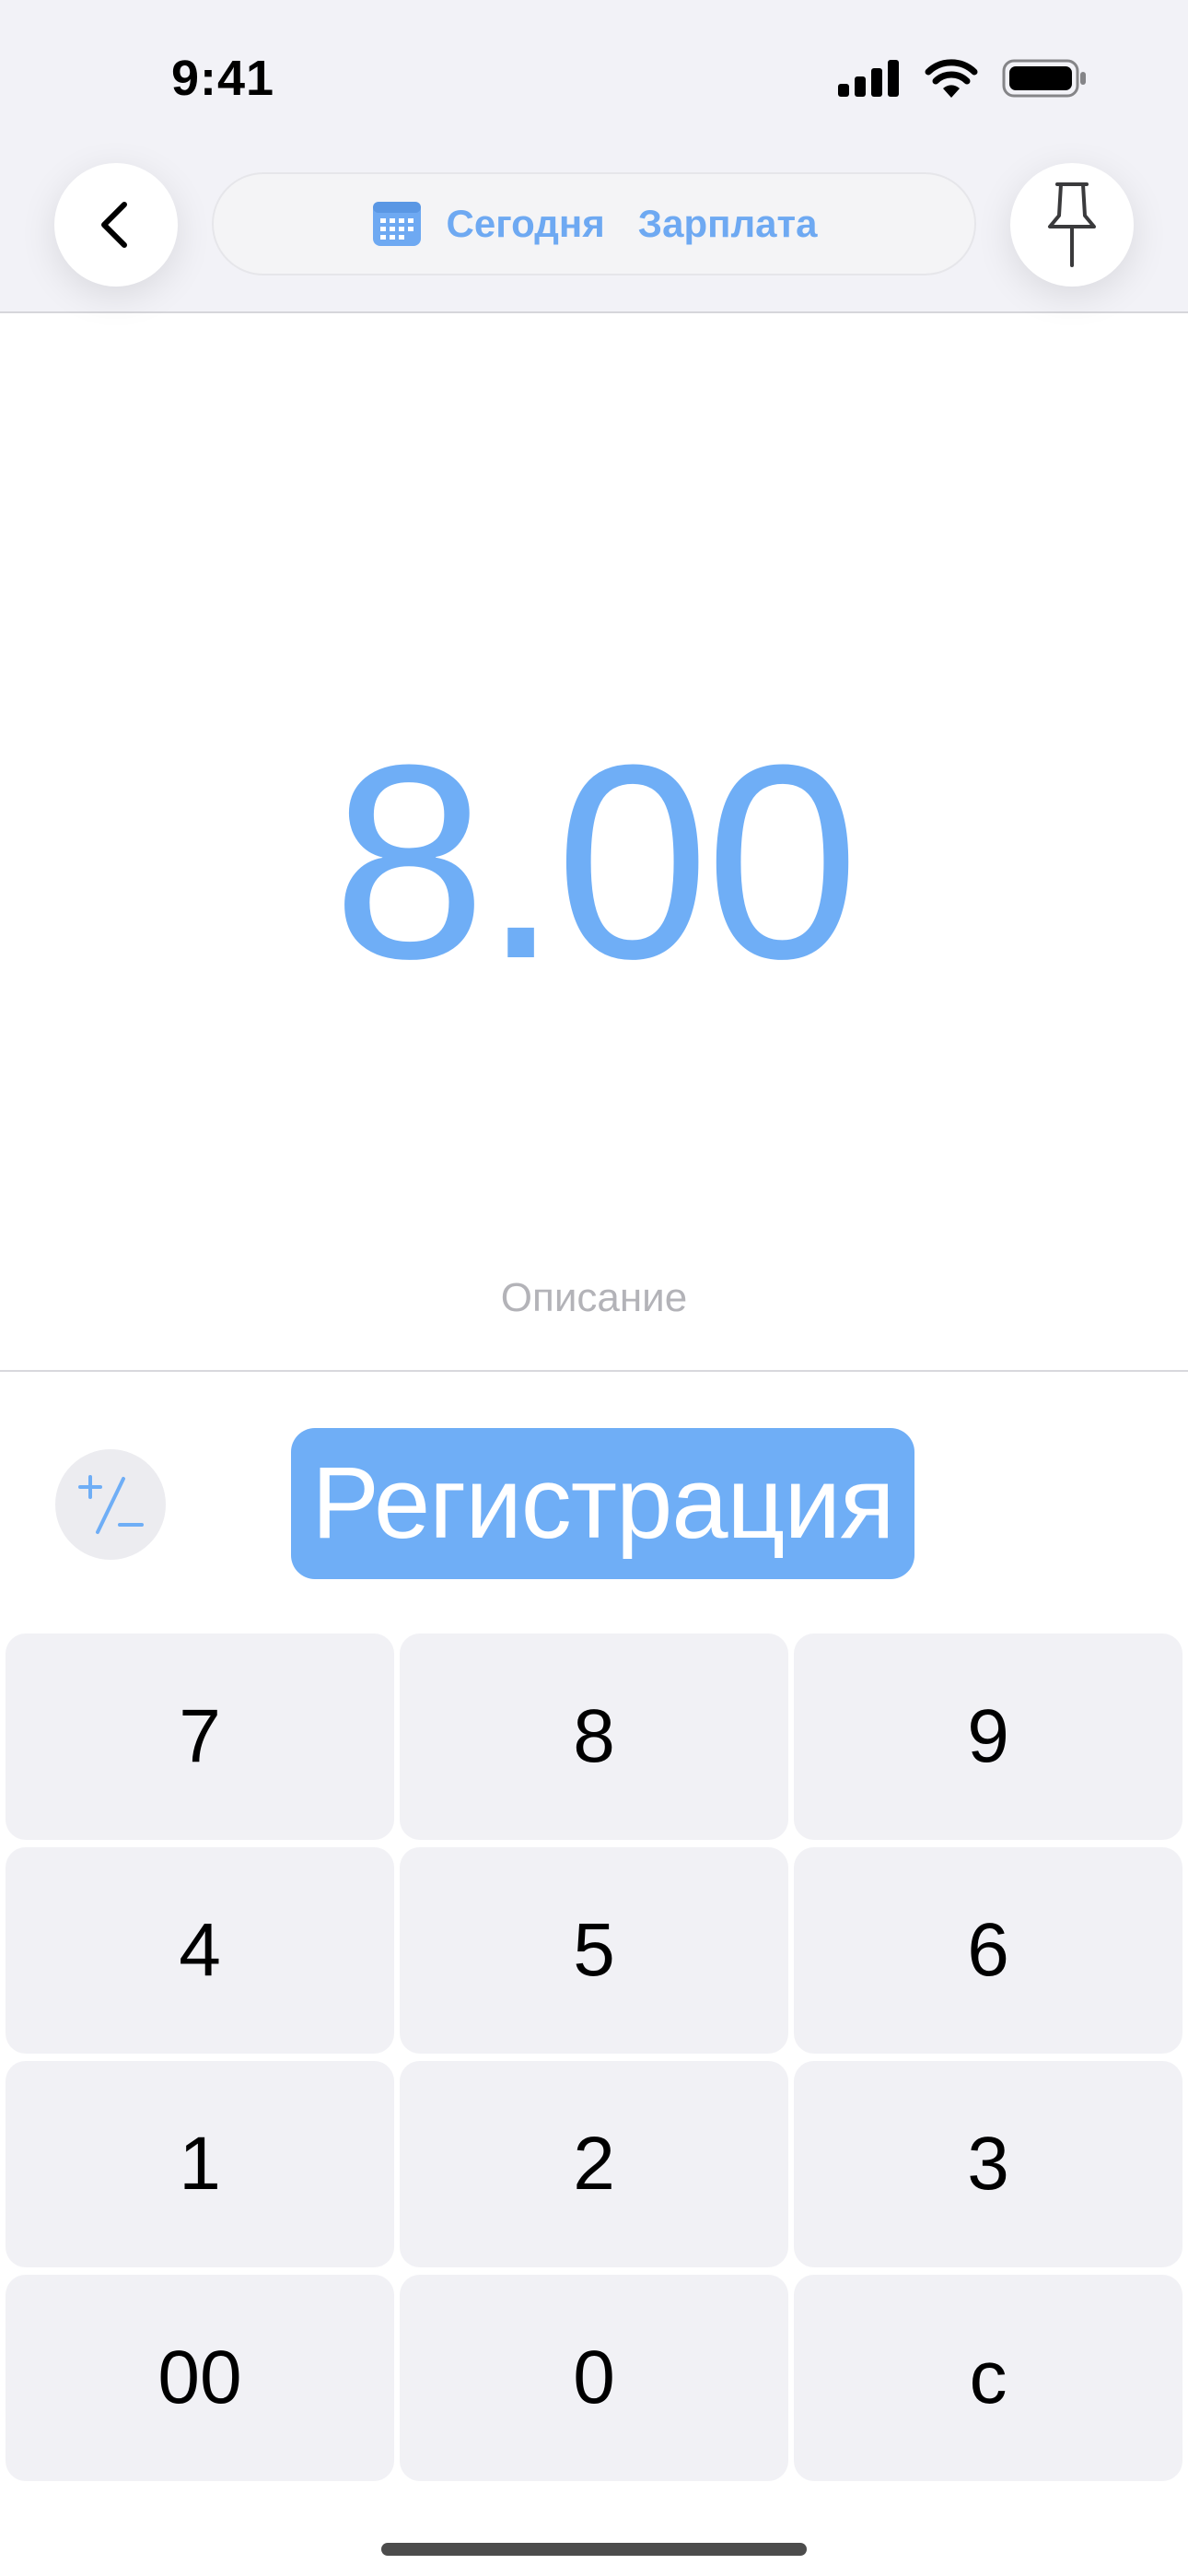 The image size is (1188, 2576). What do you see at coordinates (594, 1950) in the screenshot?
I see `key-5: 5` at bounding box center [594, 1950].